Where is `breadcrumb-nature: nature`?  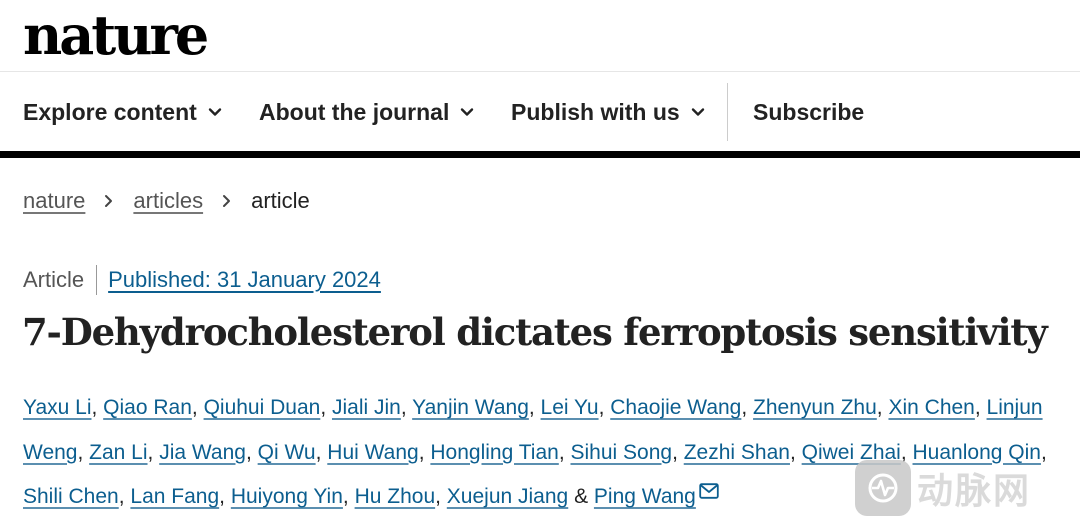 breadcrumb-nature: nature is located at coordinates (54, 201).